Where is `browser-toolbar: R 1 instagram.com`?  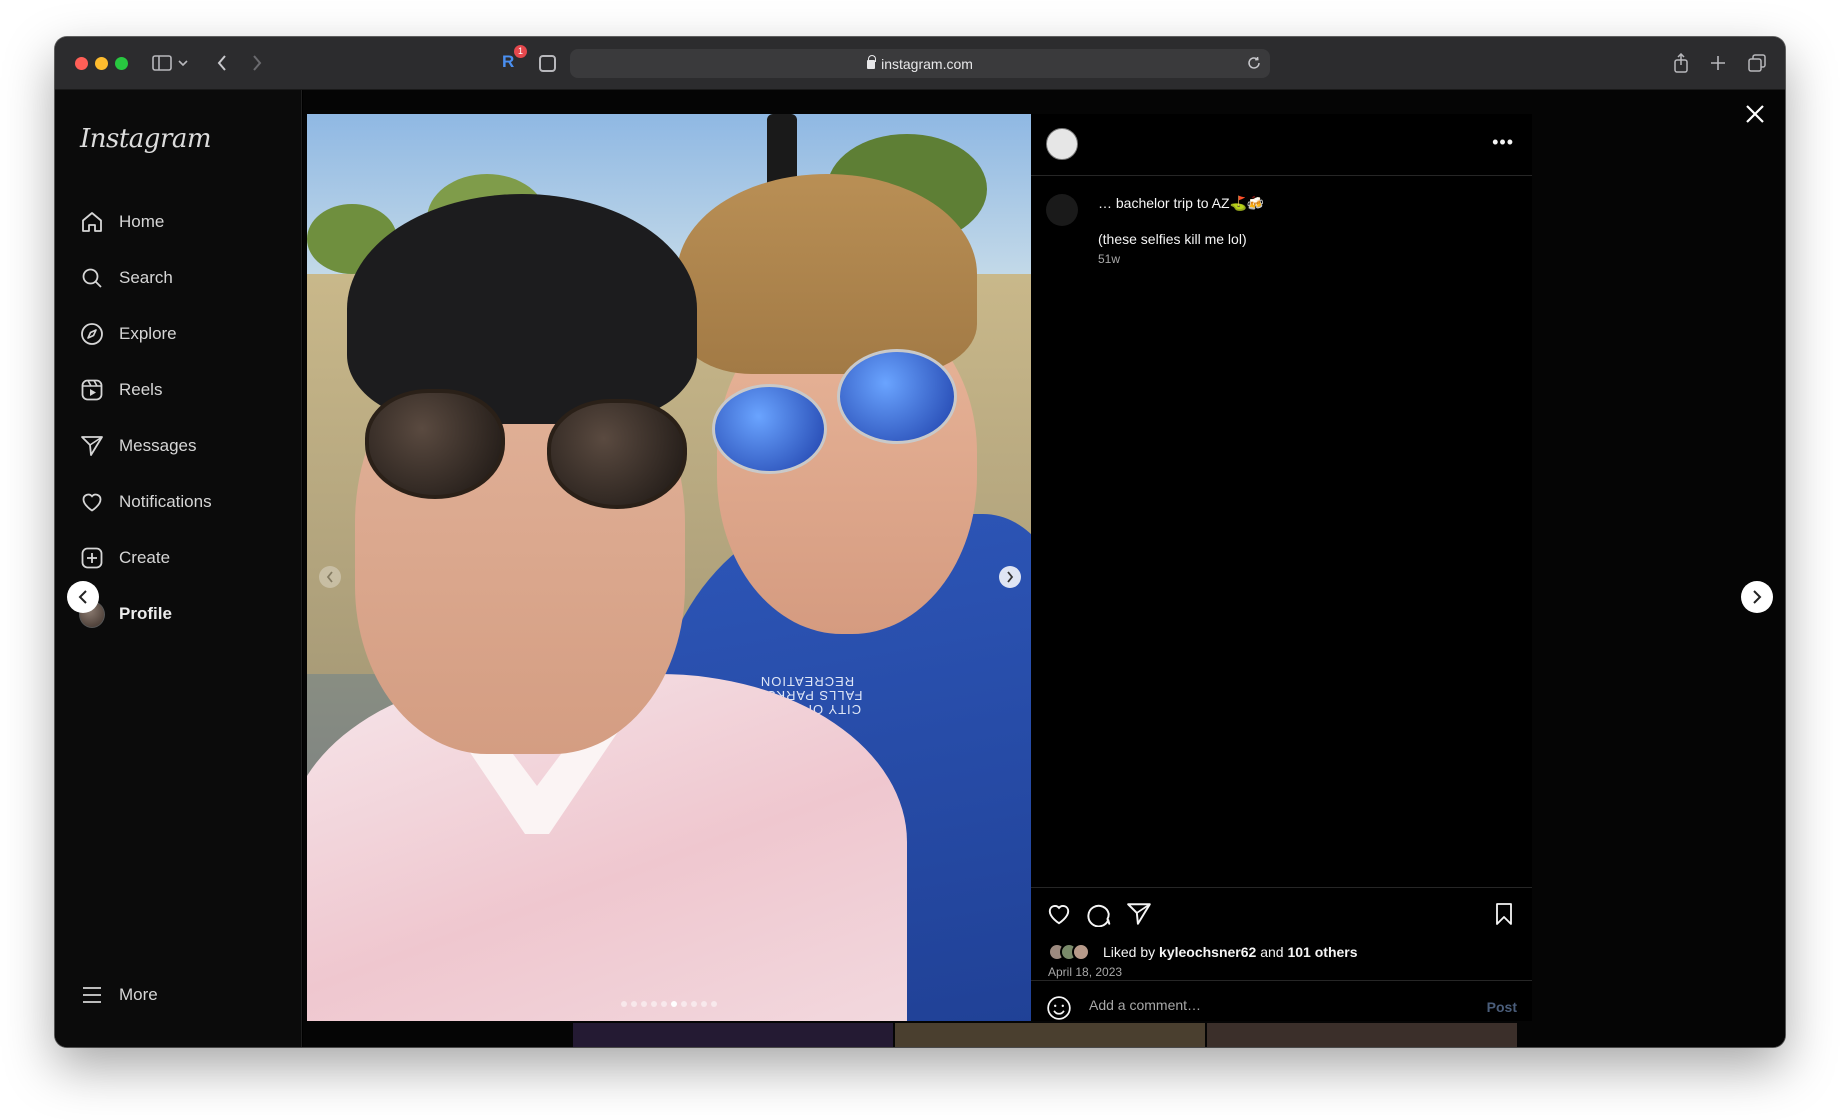 browser-toolbar: R 1 instagram.com is located at coordinates (920, 63).